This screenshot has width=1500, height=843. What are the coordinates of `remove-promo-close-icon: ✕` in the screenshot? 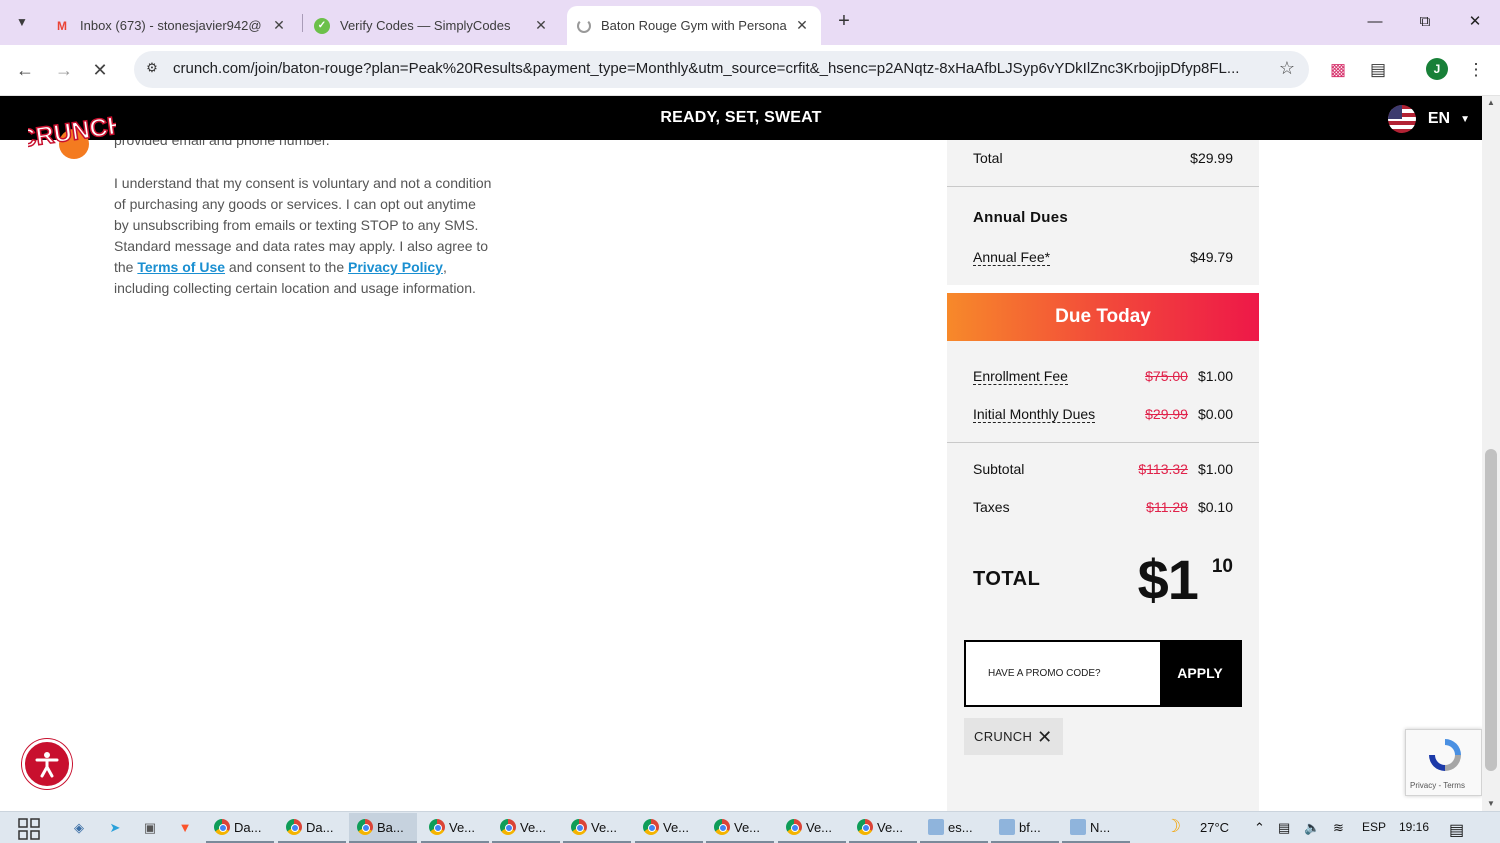 It's located at (1044, 737).